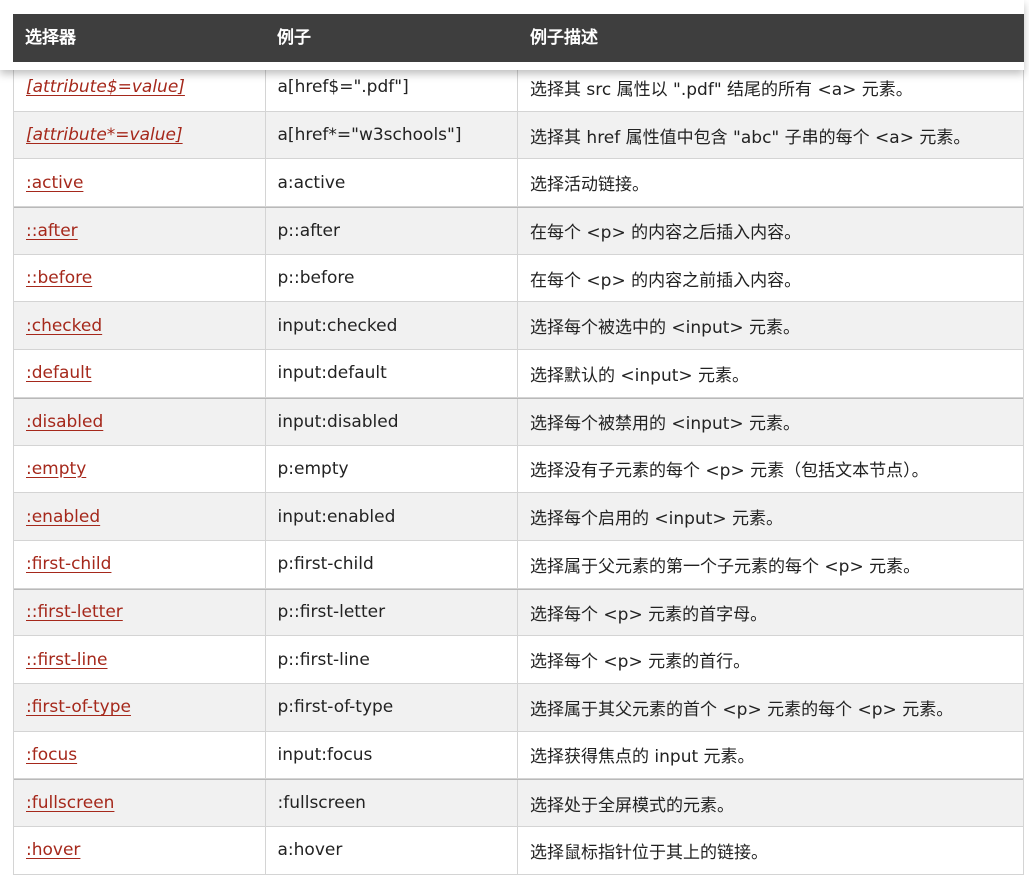  I want to click on description-cell: 选择每个被禁用的 <input> 元素。, so click(665, 424).